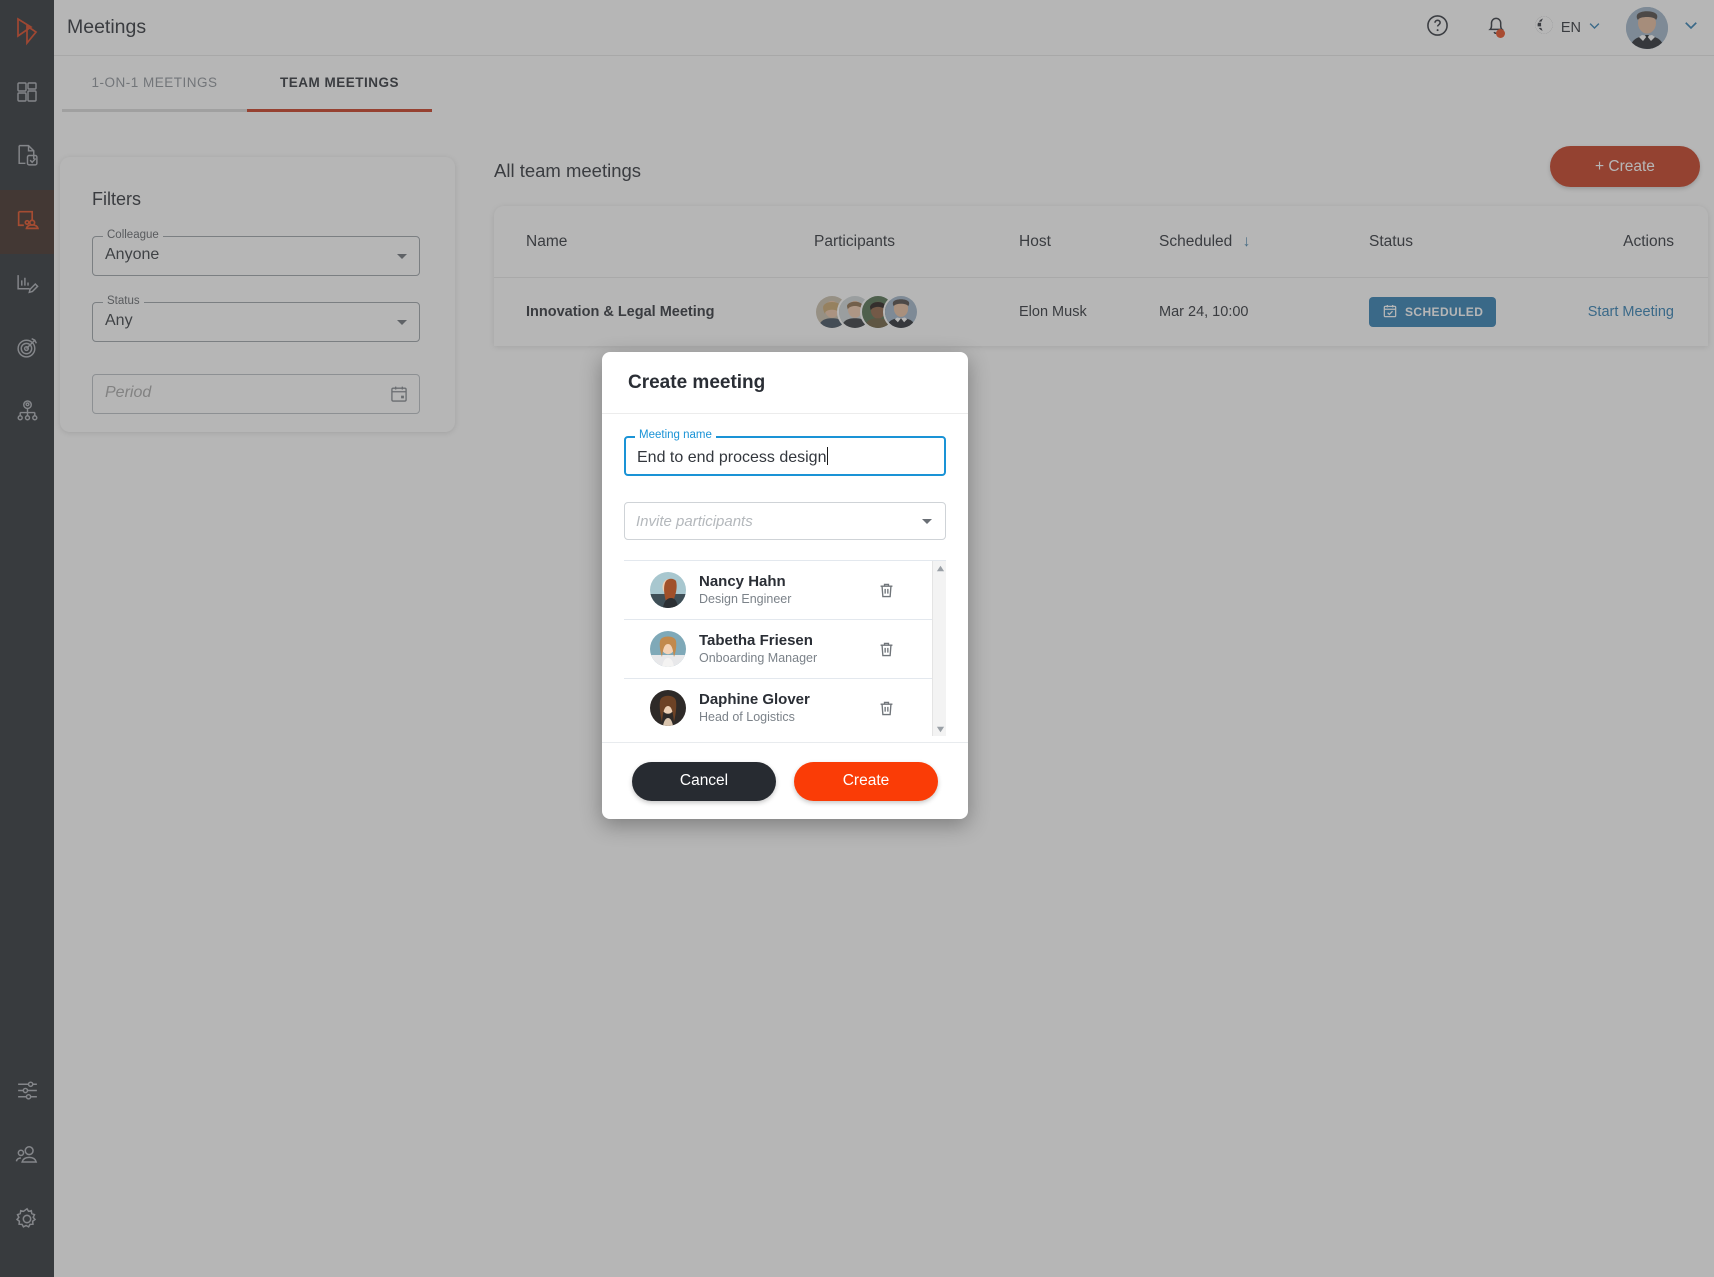  I want to click on invite-participants-select: Invite participants, so click(785, 521).